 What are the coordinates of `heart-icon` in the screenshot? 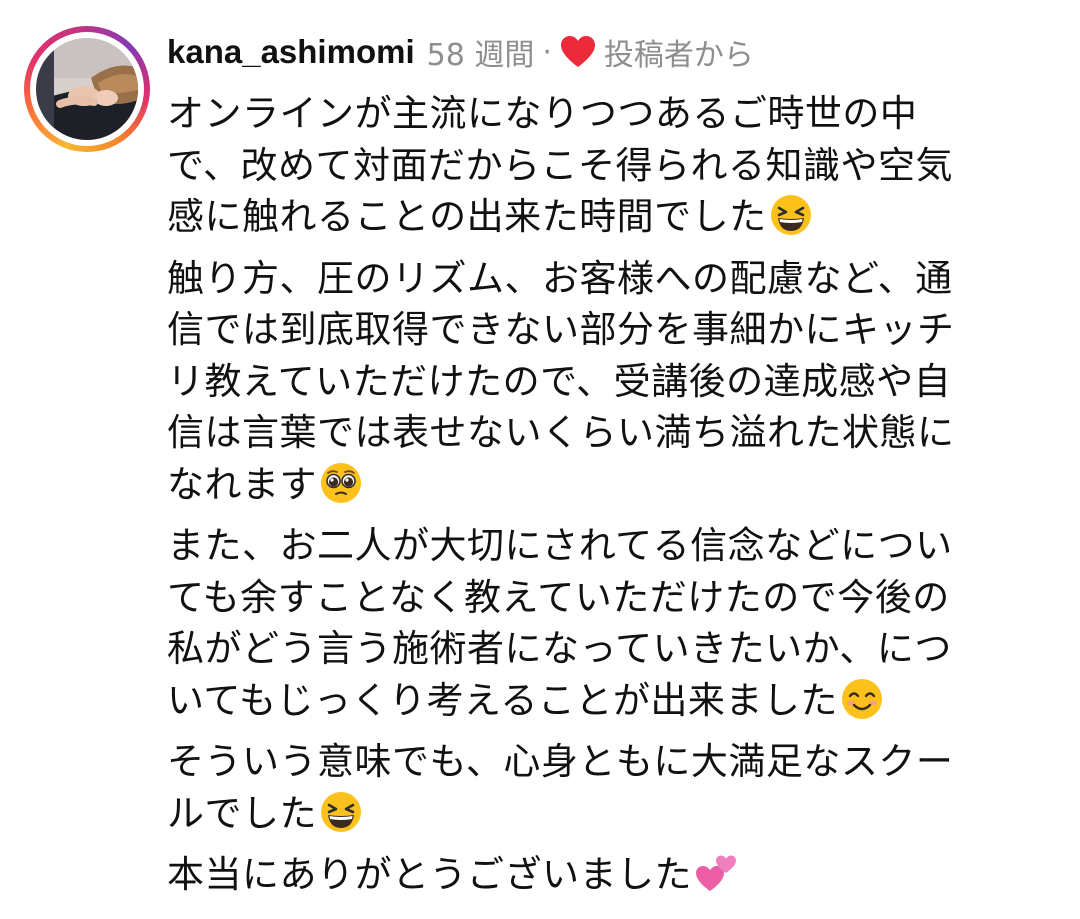 It's located at (578, 52).